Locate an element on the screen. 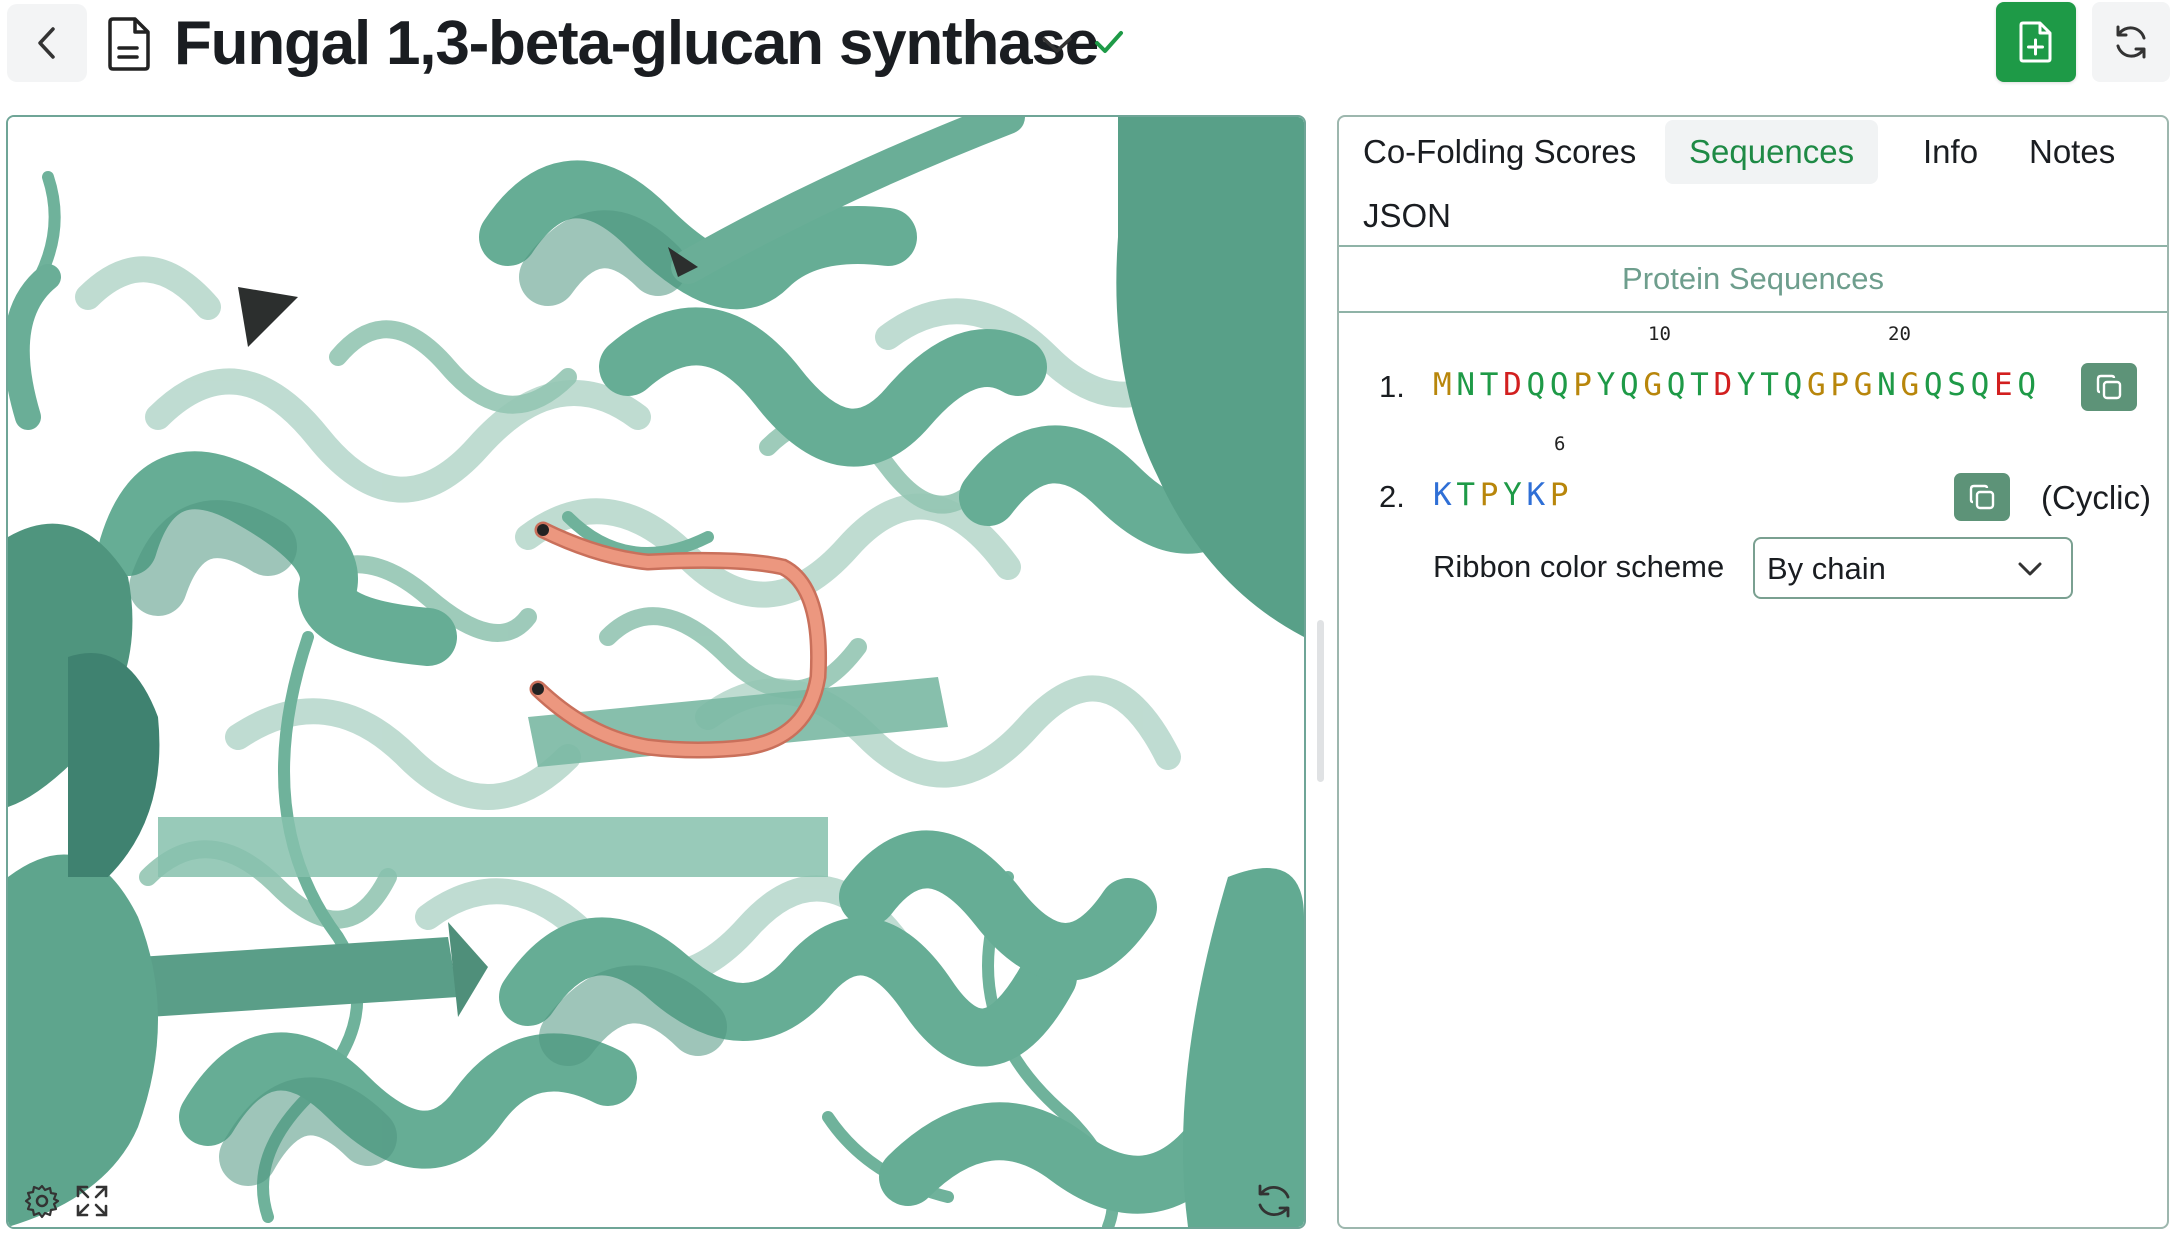 The width and height of the screenshot is (2174, 1234). sequence-ruler-mark: 10 is located at coordinates (1659, 334).